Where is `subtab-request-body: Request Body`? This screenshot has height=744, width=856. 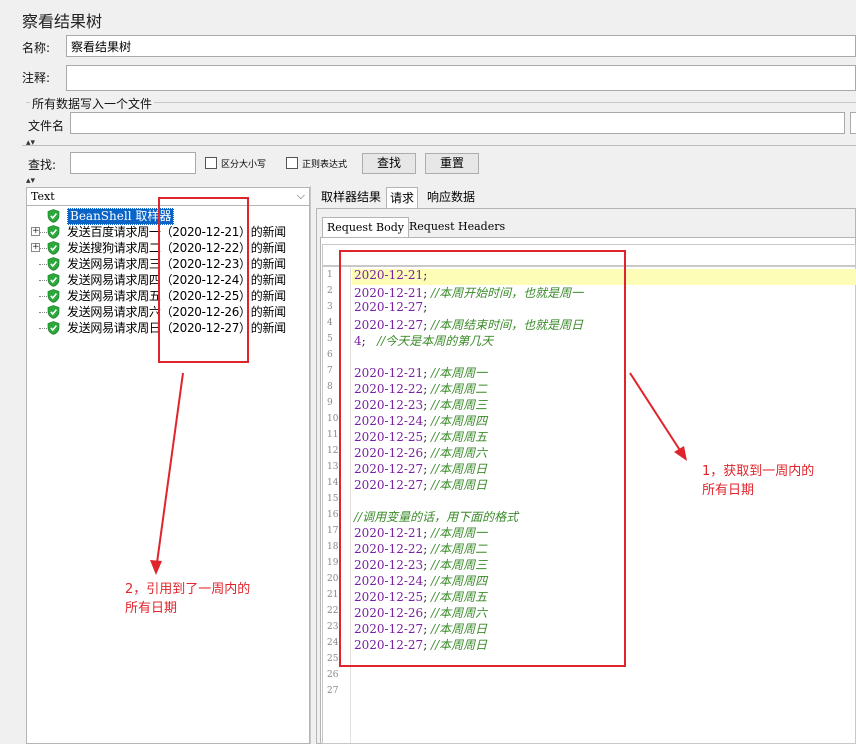 subtab-request-body: Request Body is located at coordinates (365, 227).